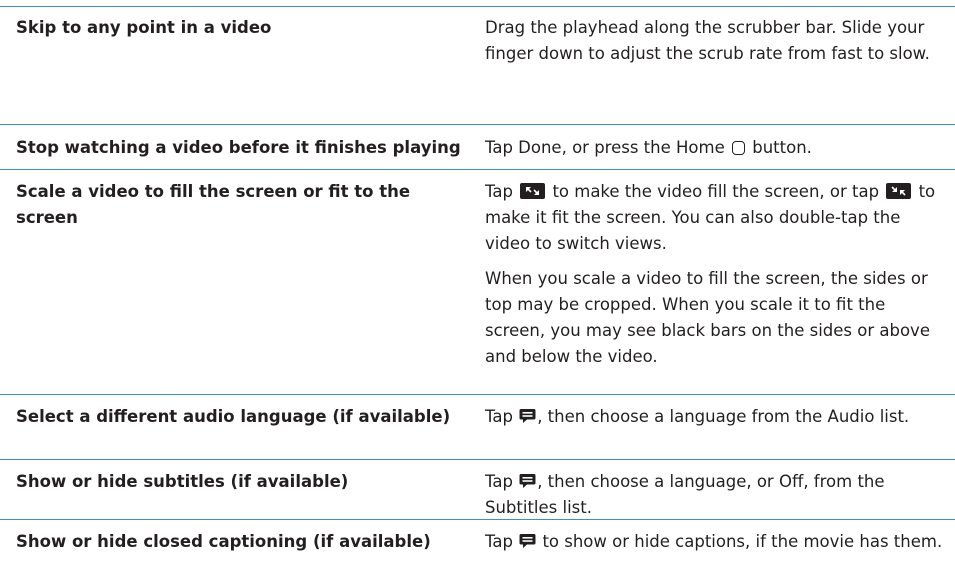  Describe the element at coordinates (605, 147) in the screenshot. I see `description-text-part: Tap Done, or press the Home` at that location.